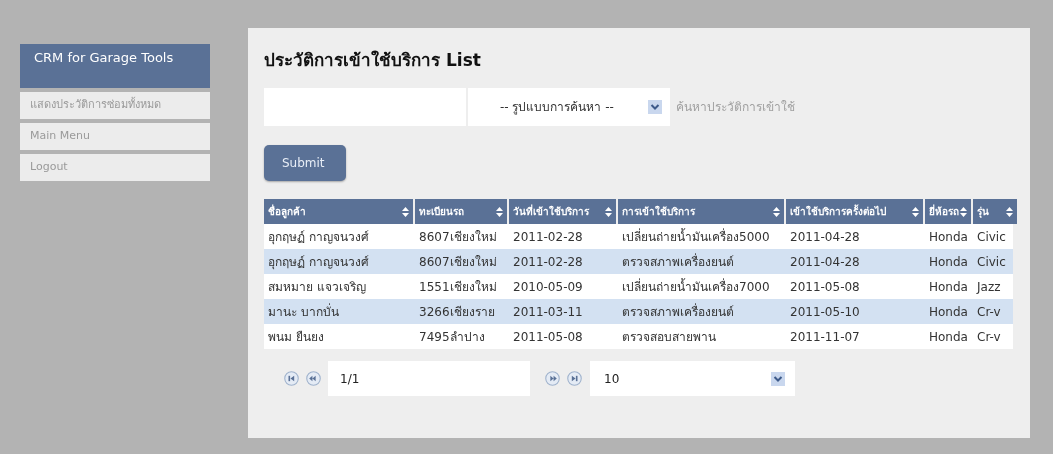  Describe the element at coordinates (548, 287) in the screenshot. I see `table-cell-text: 2010-05-09` at that location.